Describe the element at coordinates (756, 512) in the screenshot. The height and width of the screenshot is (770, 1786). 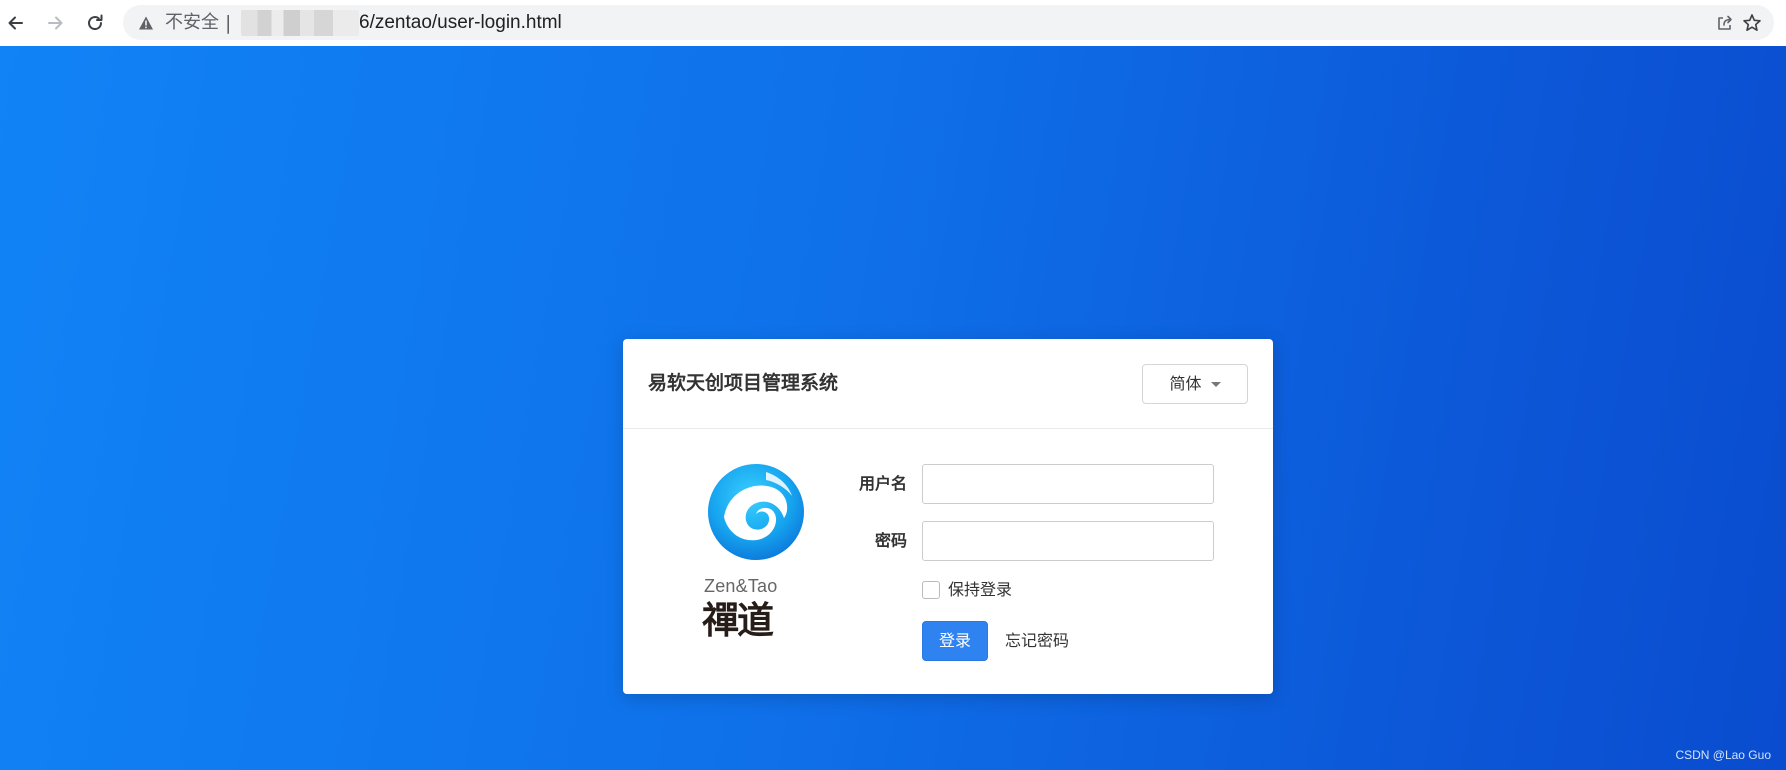
I see `swirl-logo-icon` at that location.